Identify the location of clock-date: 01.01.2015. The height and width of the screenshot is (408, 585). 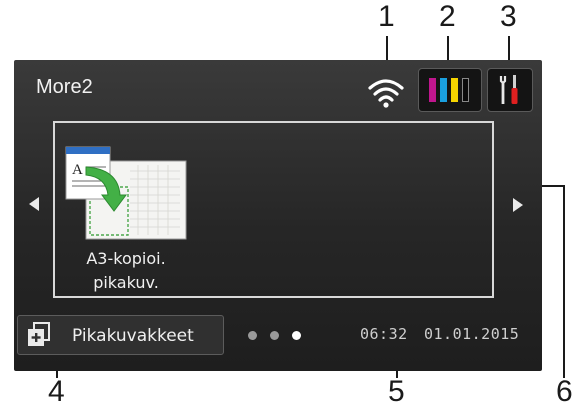
(472, 334).